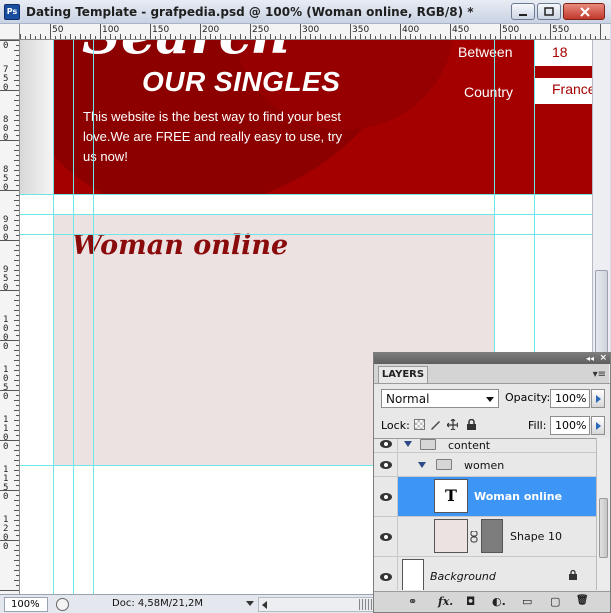 This screenshot has height=613, width=611. Describe the element at coordinates (485, 446) in the screenshot. I see `layer-row-content-group: content` at that location.